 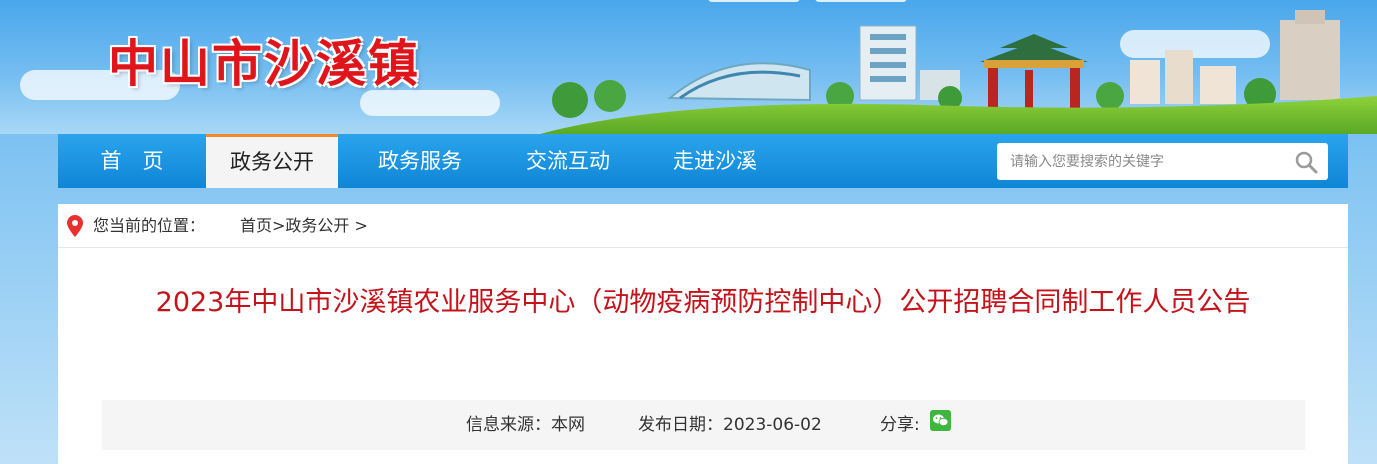 I want to click on nav-item-about-shaxi: 走进沙溪, so click(x=715, y=161).